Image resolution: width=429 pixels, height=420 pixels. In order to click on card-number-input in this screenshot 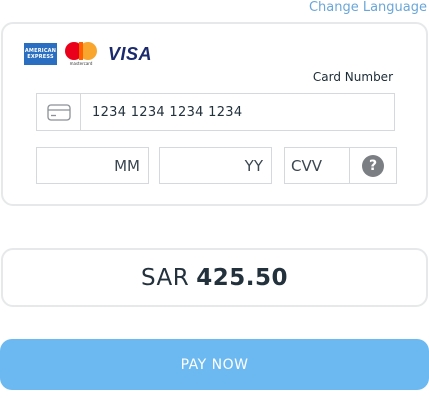, I will do `click(237, 112)`.